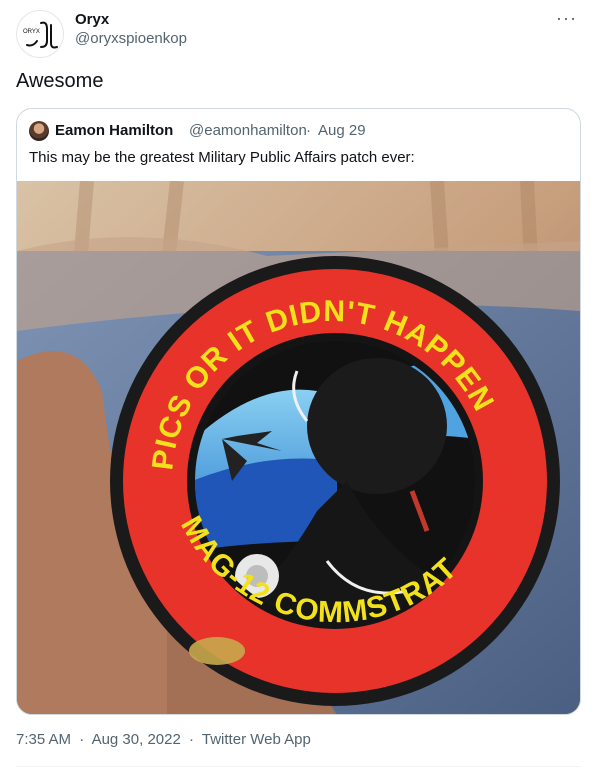 The width and height of the screenshot is (597, 770). Describe the element at coordinates (39, 131) in the screenshot. I see `quoted-avatar` at that location.